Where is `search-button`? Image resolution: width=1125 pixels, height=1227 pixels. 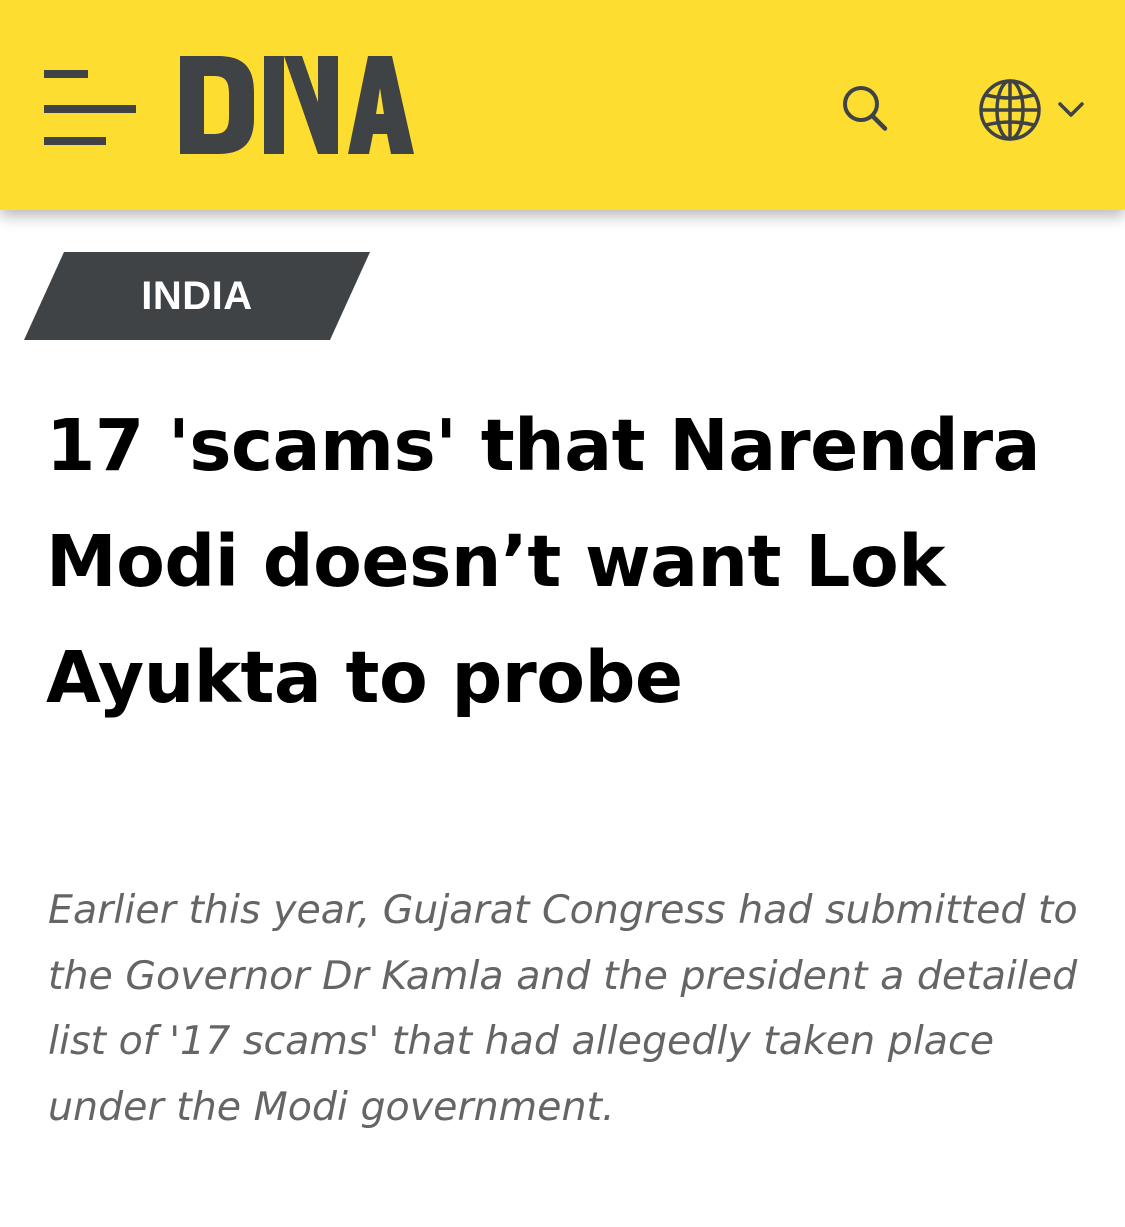 search-button is located at coordinates (866, 110).